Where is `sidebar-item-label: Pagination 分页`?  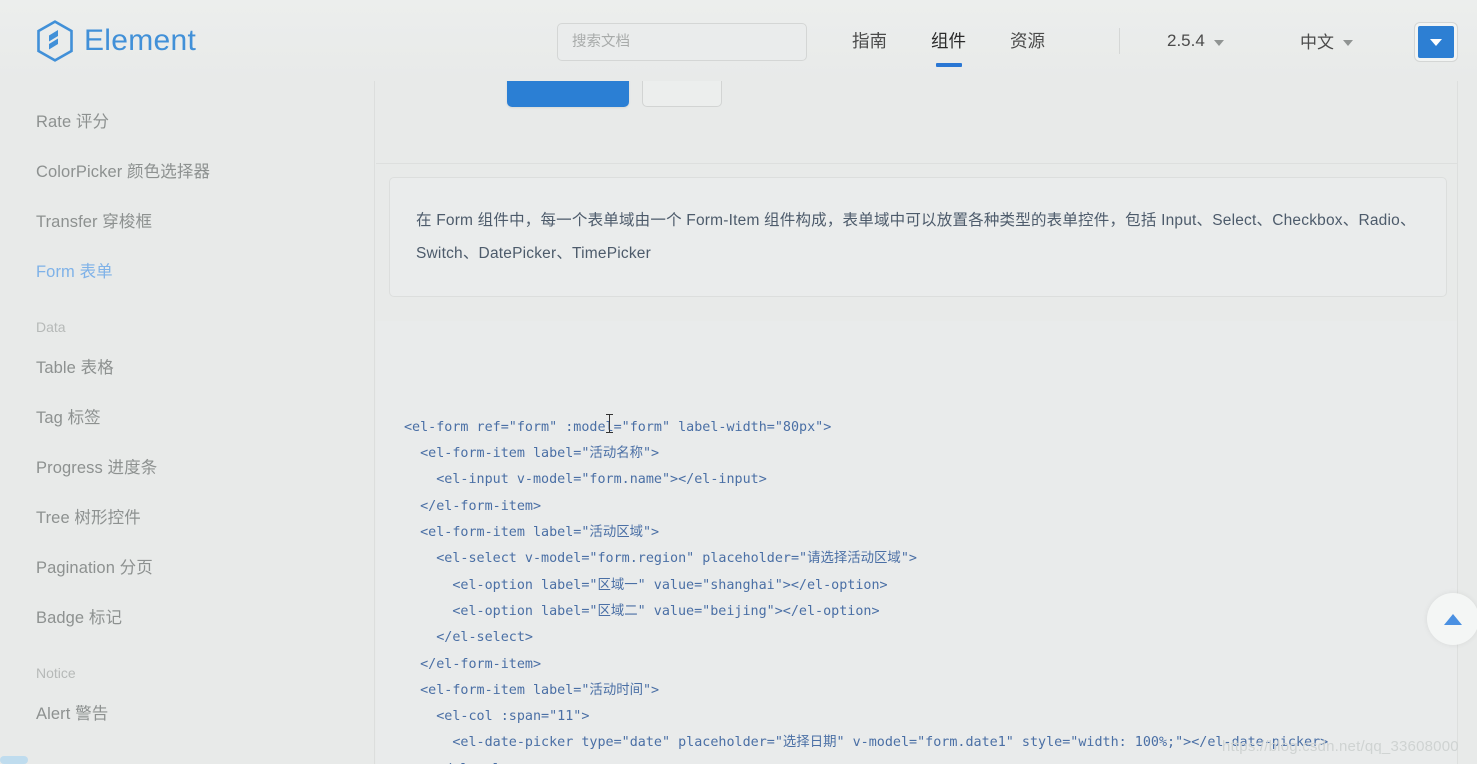 sidebar-item-label: Pagination 分页 is located at coordinates (94, 568).